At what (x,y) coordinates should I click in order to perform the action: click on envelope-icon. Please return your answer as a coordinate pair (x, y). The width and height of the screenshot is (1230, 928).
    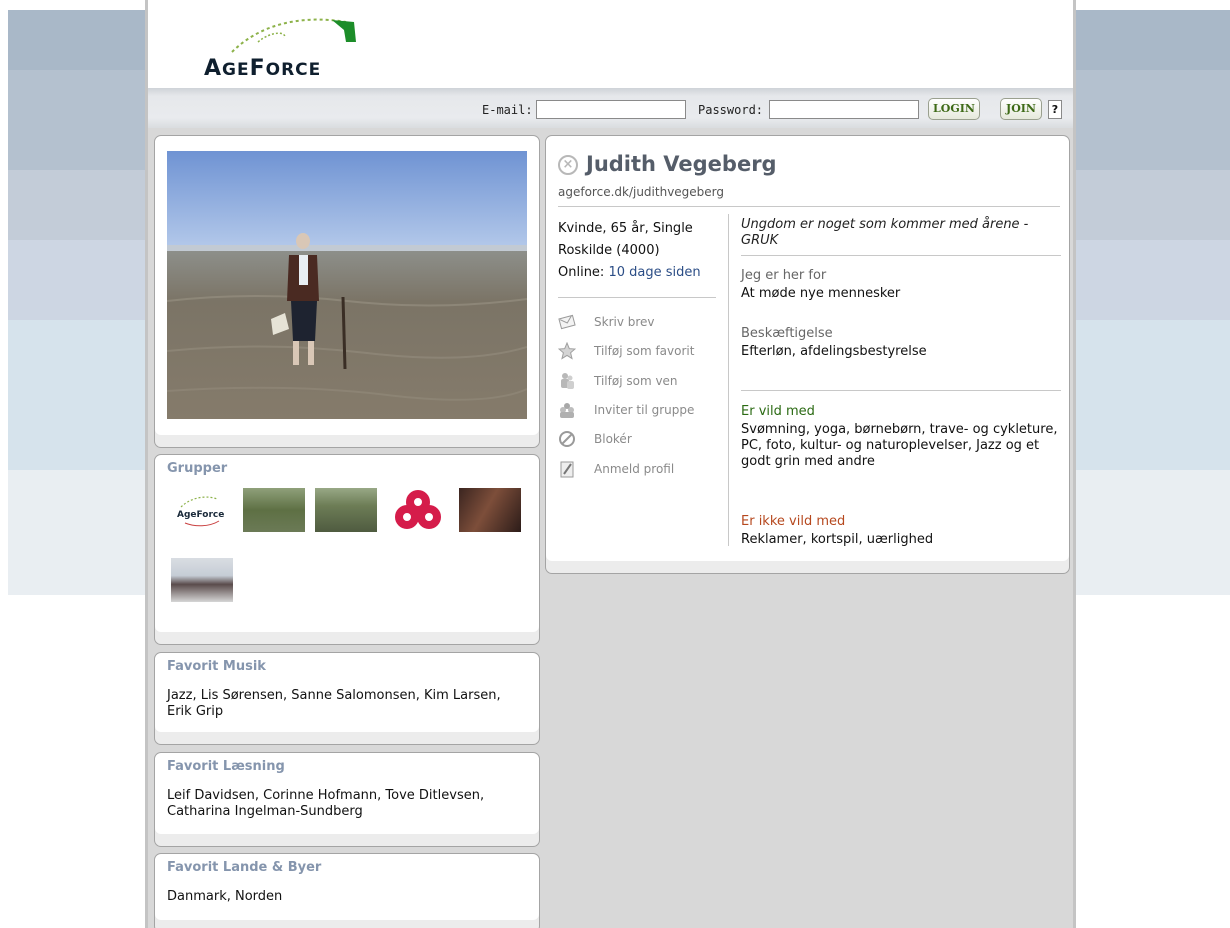
    Looking at the image, I should click on (567, 322).